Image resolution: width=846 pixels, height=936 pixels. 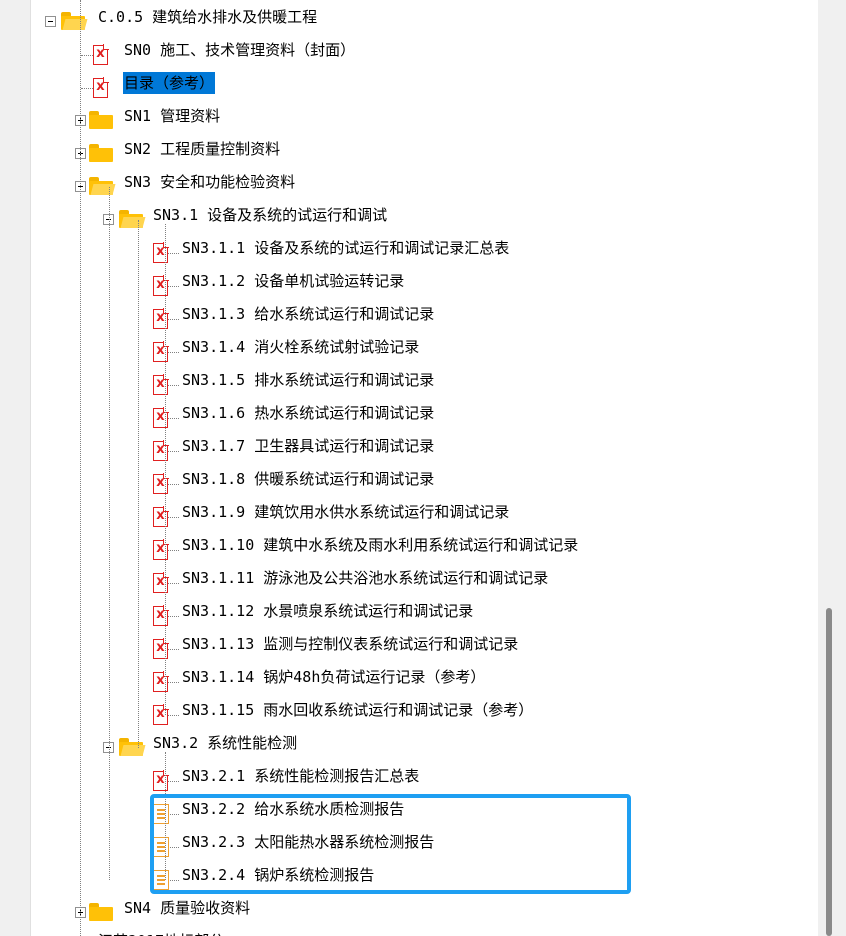 I want to click on tree-row: x SN3.1.8 供暖系统试运行和调试记录, so click(x=421, y=480).